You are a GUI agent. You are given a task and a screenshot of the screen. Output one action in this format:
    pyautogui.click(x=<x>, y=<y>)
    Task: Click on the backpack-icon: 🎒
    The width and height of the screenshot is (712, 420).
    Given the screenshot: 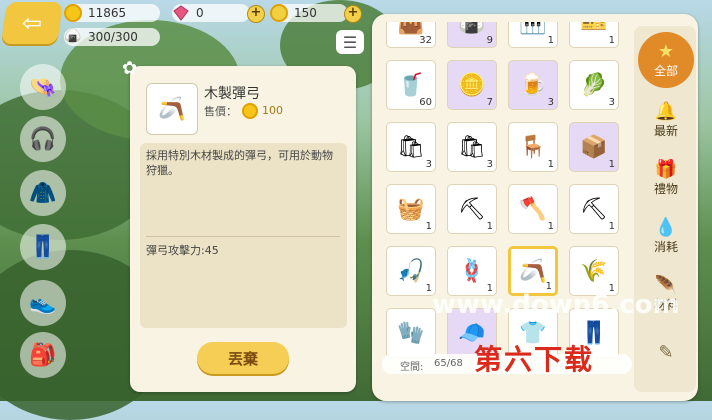 What is the action you would take?
    pyautogui.click(x=43, y=355)
    